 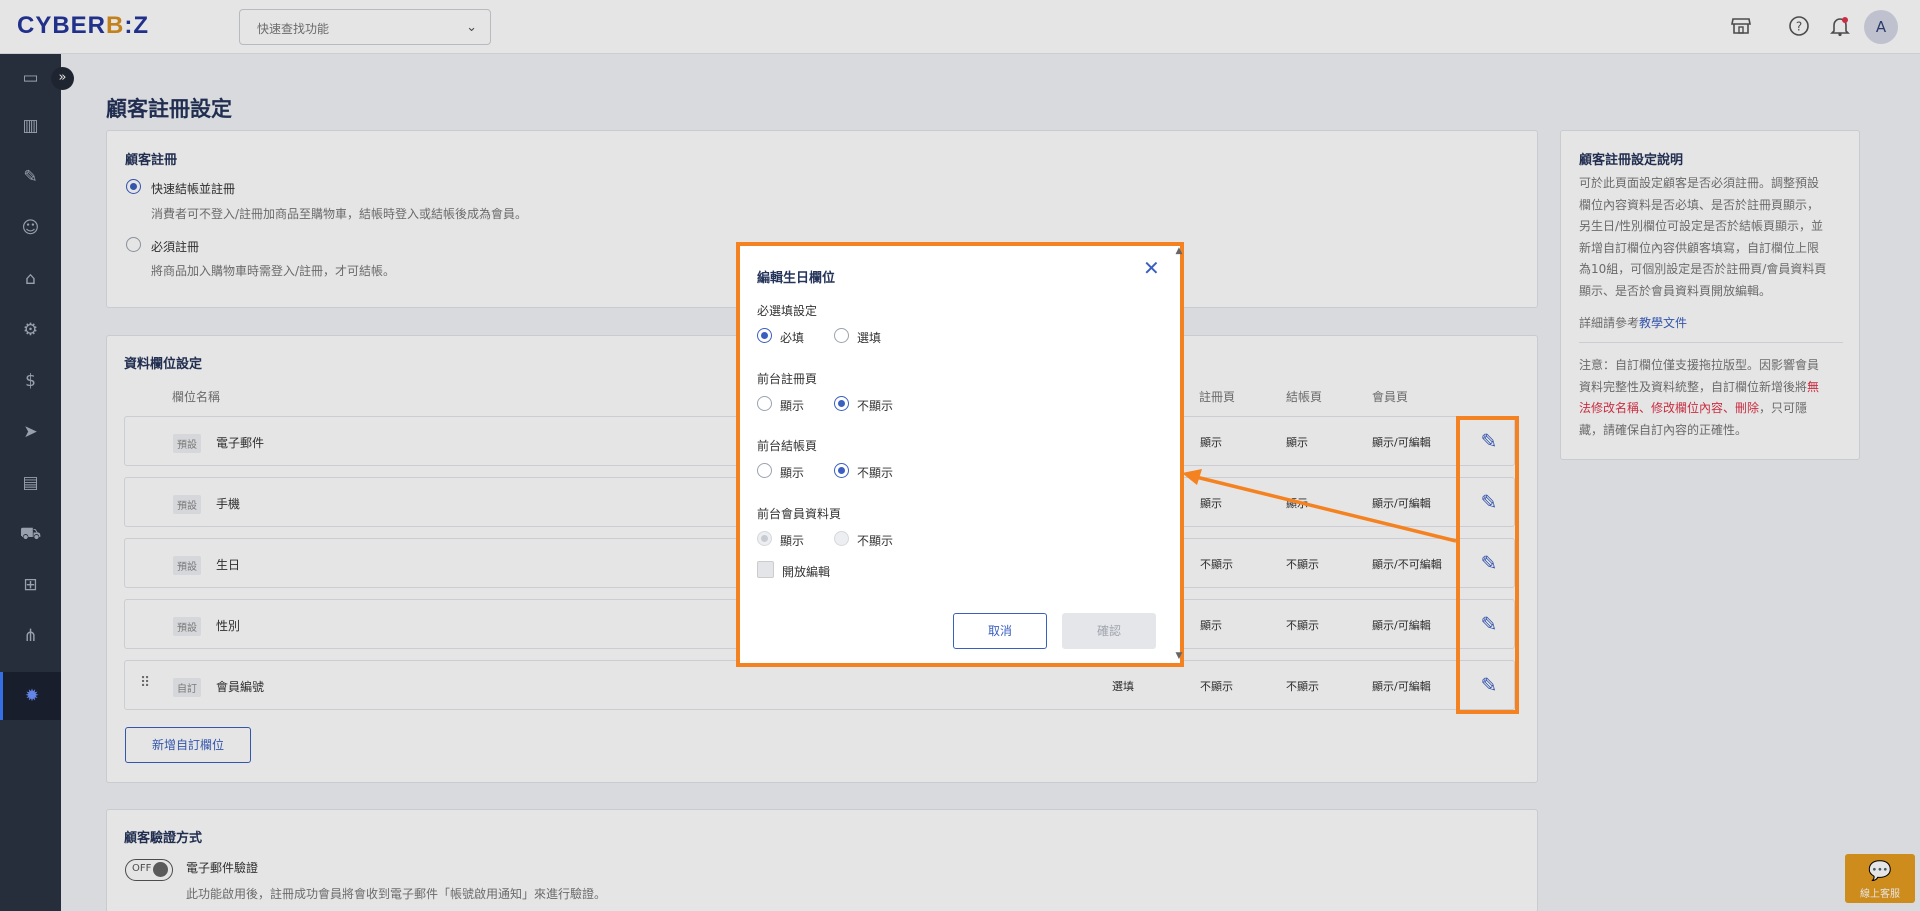 I want to click on allow-edit-checkbox, so click(x=765, y=569).